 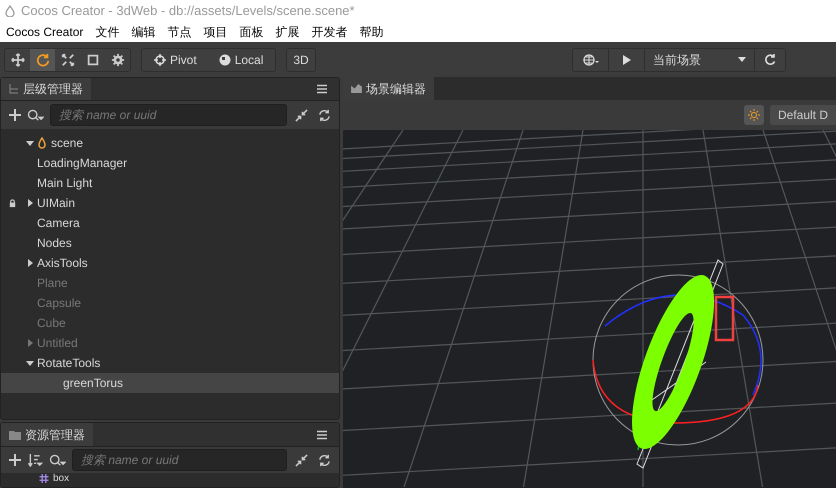 What do you see at coordinates (170, 223) in the screenshot?
I see `tree-item: Camera` at bounding box center [170, 223].